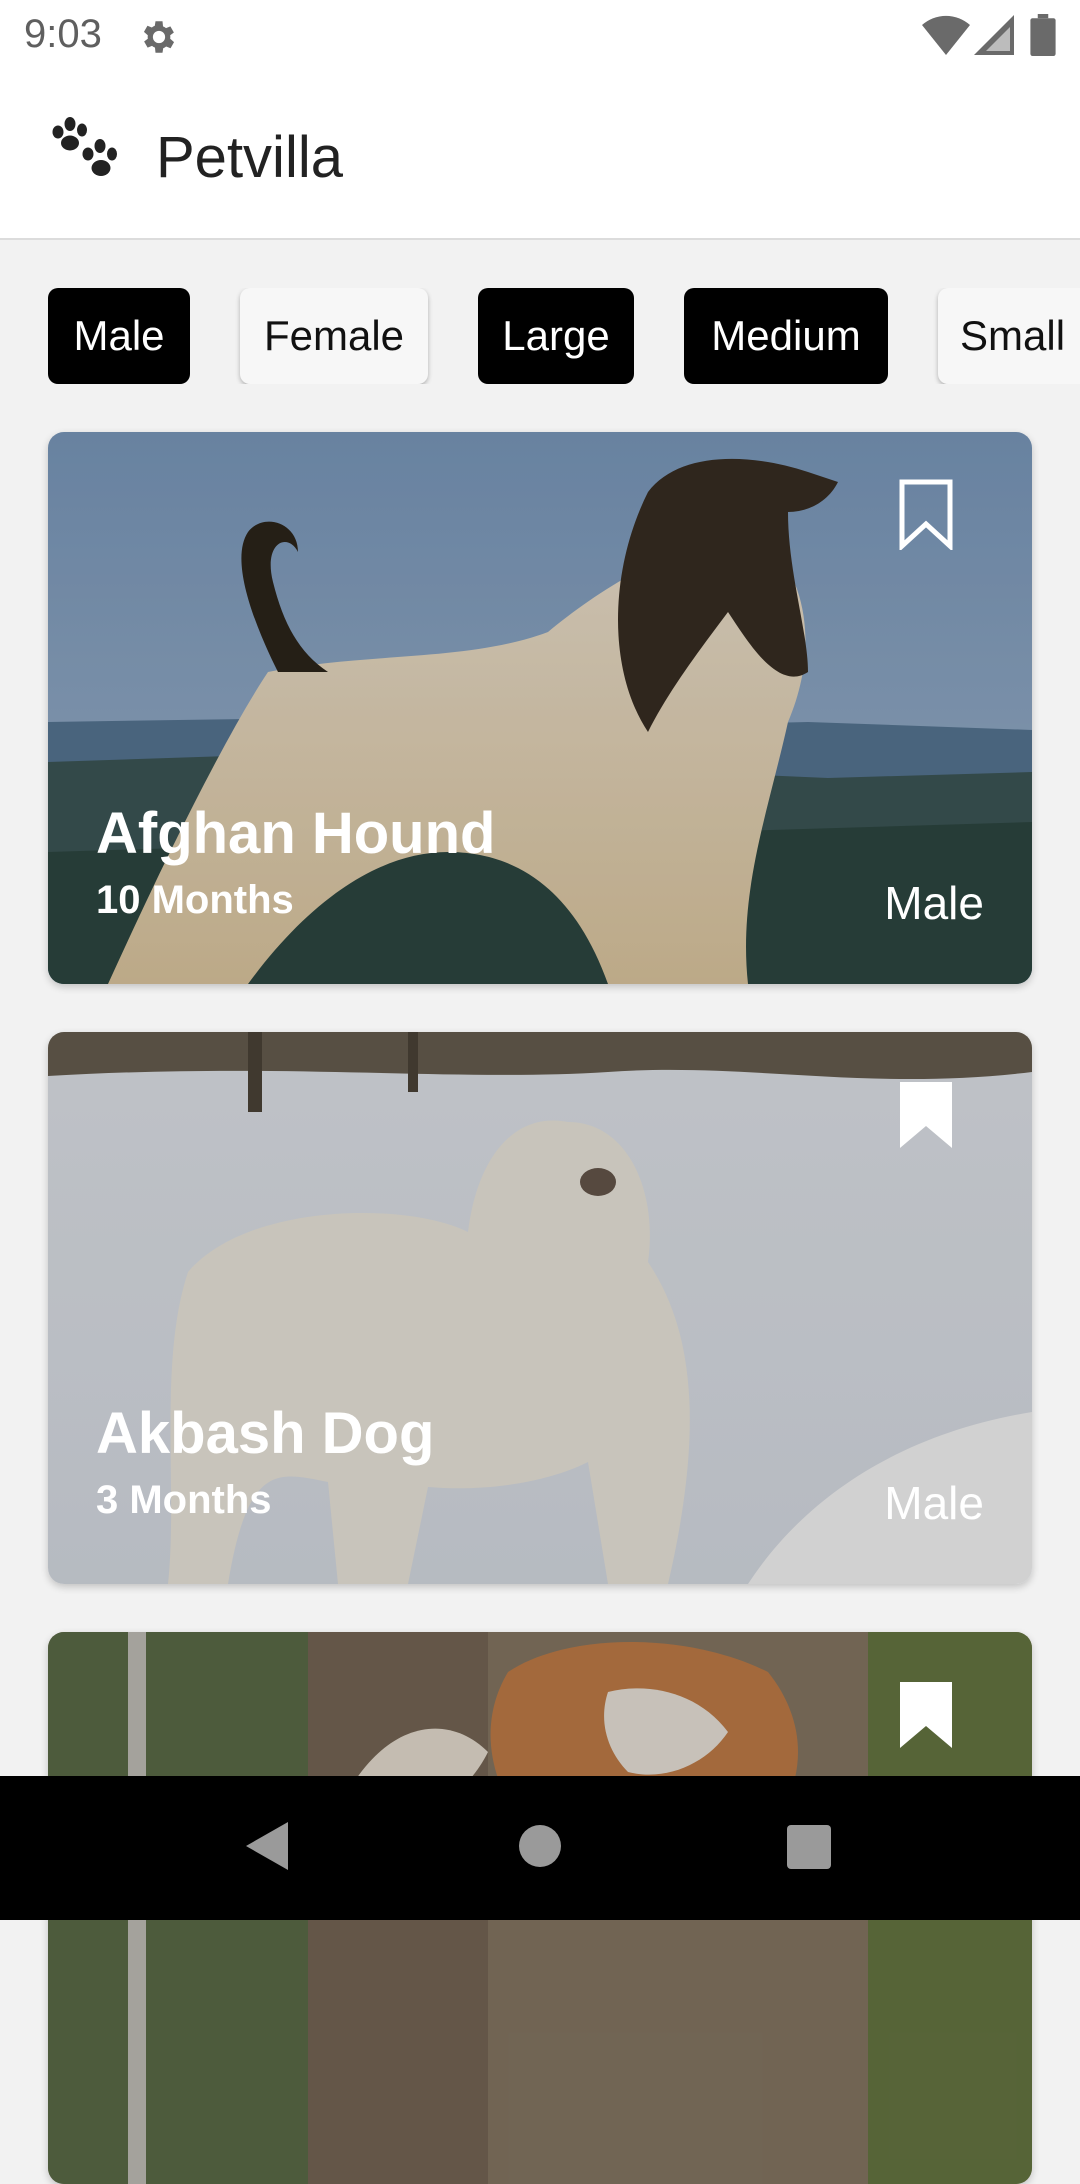 Image resolution: width=1080 pixels, height=2184 pixels. What do you see at coordinates (267, 1846) in the screenshot?
I see `back-icon` at bounding box center [267, 1846].